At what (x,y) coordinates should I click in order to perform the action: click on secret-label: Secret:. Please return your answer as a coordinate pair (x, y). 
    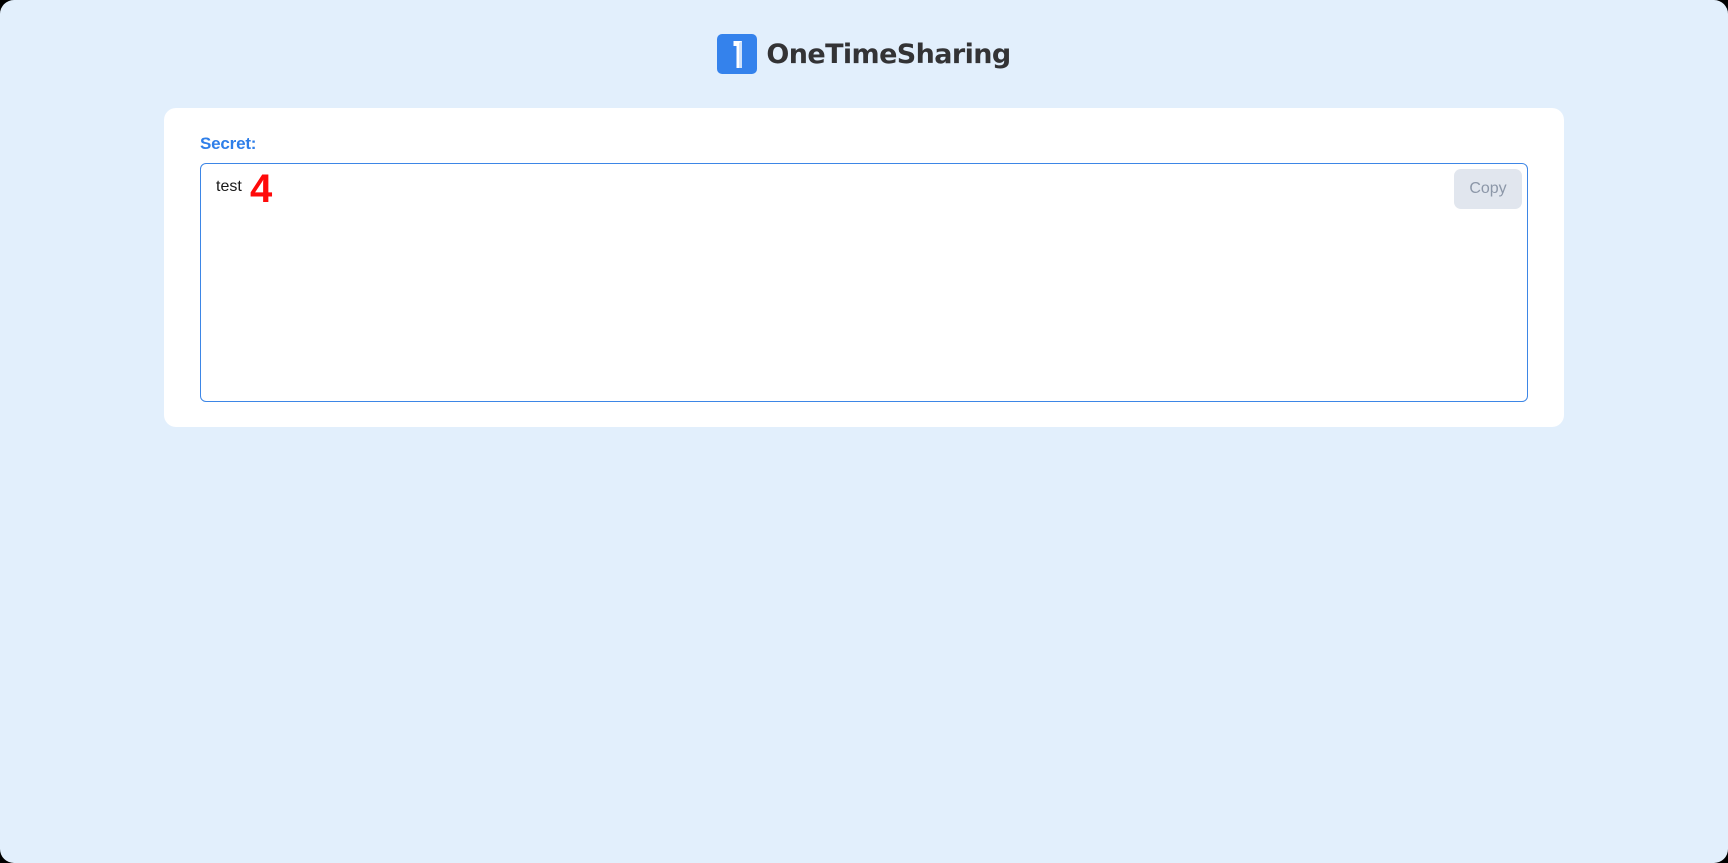
    Looking at the image, I should click on (228, 143).